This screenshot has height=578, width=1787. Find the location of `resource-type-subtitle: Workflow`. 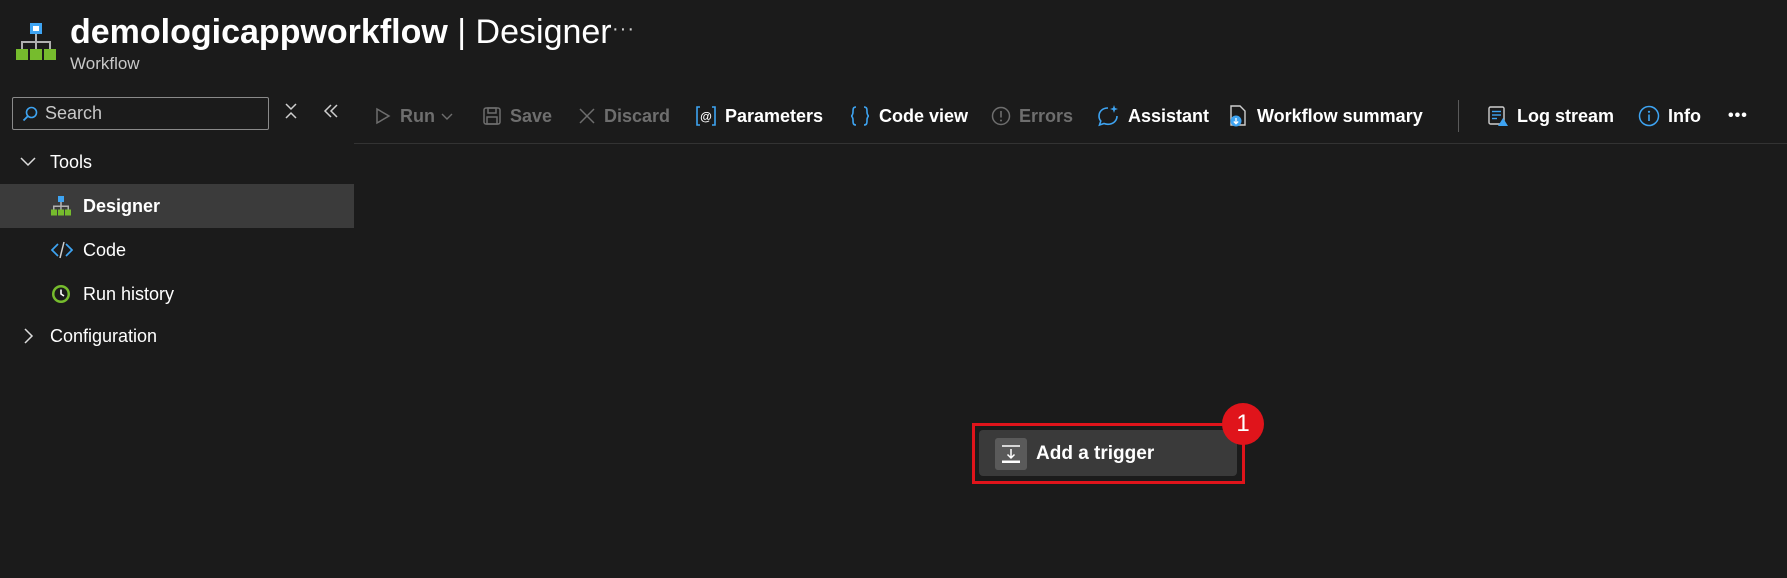

resource-type-subtitle: Workflow is located at coordinates (105, 63).